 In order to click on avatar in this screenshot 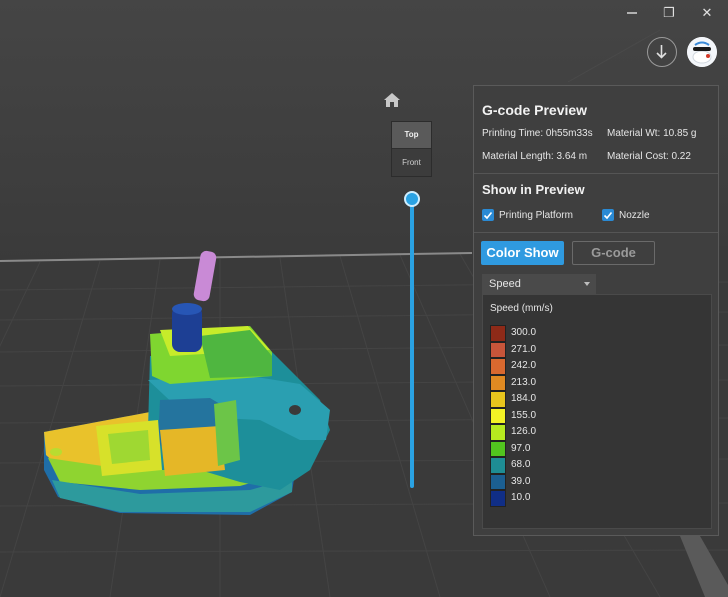, I will do `click(702, 52)`.